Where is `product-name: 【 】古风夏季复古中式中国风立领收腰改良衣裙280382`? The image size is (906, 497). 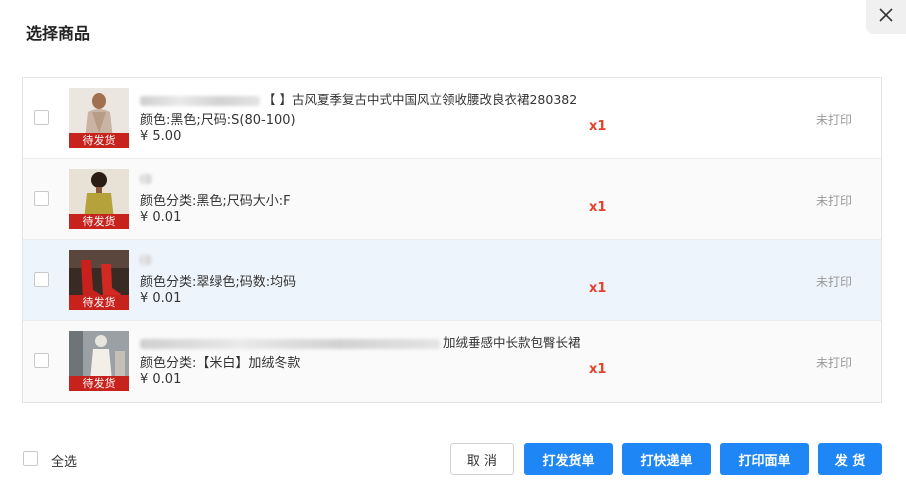 product-name: 【 】古风夏季复古中式中国风立领收腰改良衣裙280382 is located at coordinates (358, 98).